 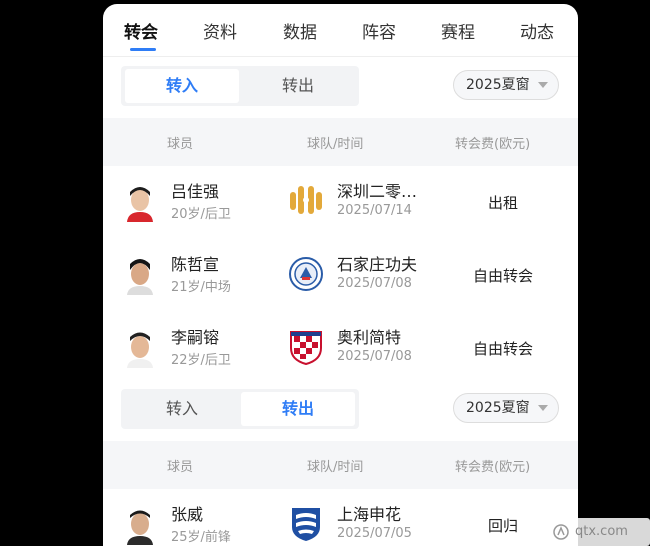 What do you see at coordinates (201, 360) in the screenshot?
I see `player-info: 22岁/后卫` at bounding box center [201, 360].